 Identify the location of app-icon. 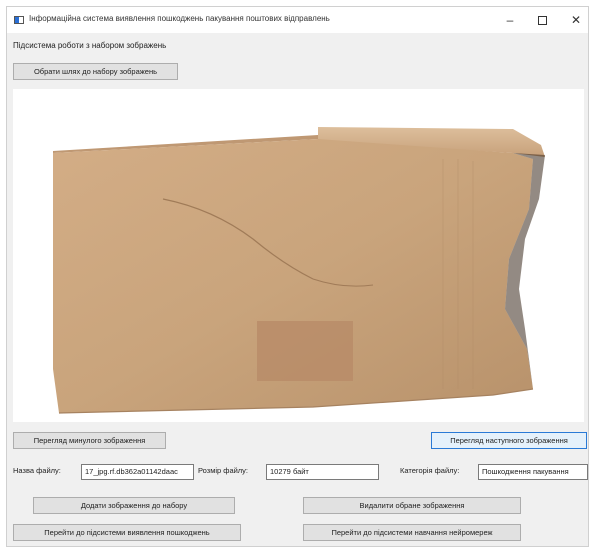
(19, 20).